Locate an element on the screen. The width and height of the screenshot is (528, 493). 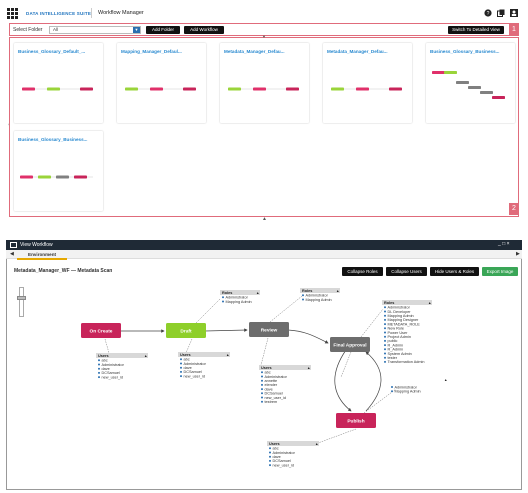
help-icon: ? is located at coordinates (488, 13).